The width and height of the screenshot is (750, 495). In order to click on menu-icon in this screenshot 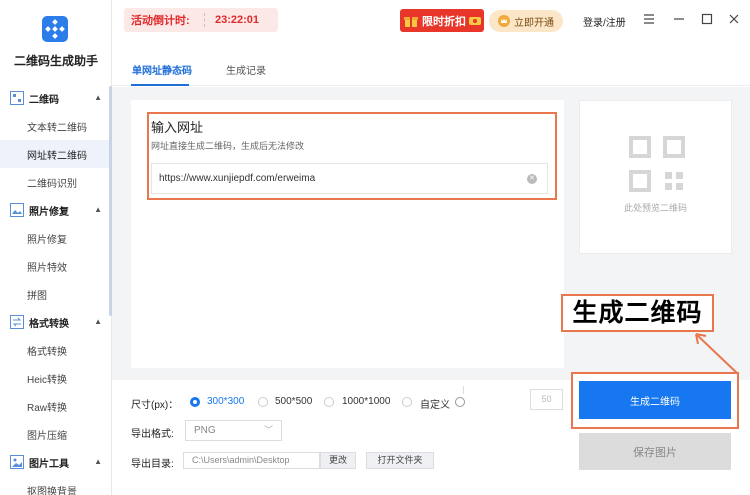, I will do `click(649, 19)`.